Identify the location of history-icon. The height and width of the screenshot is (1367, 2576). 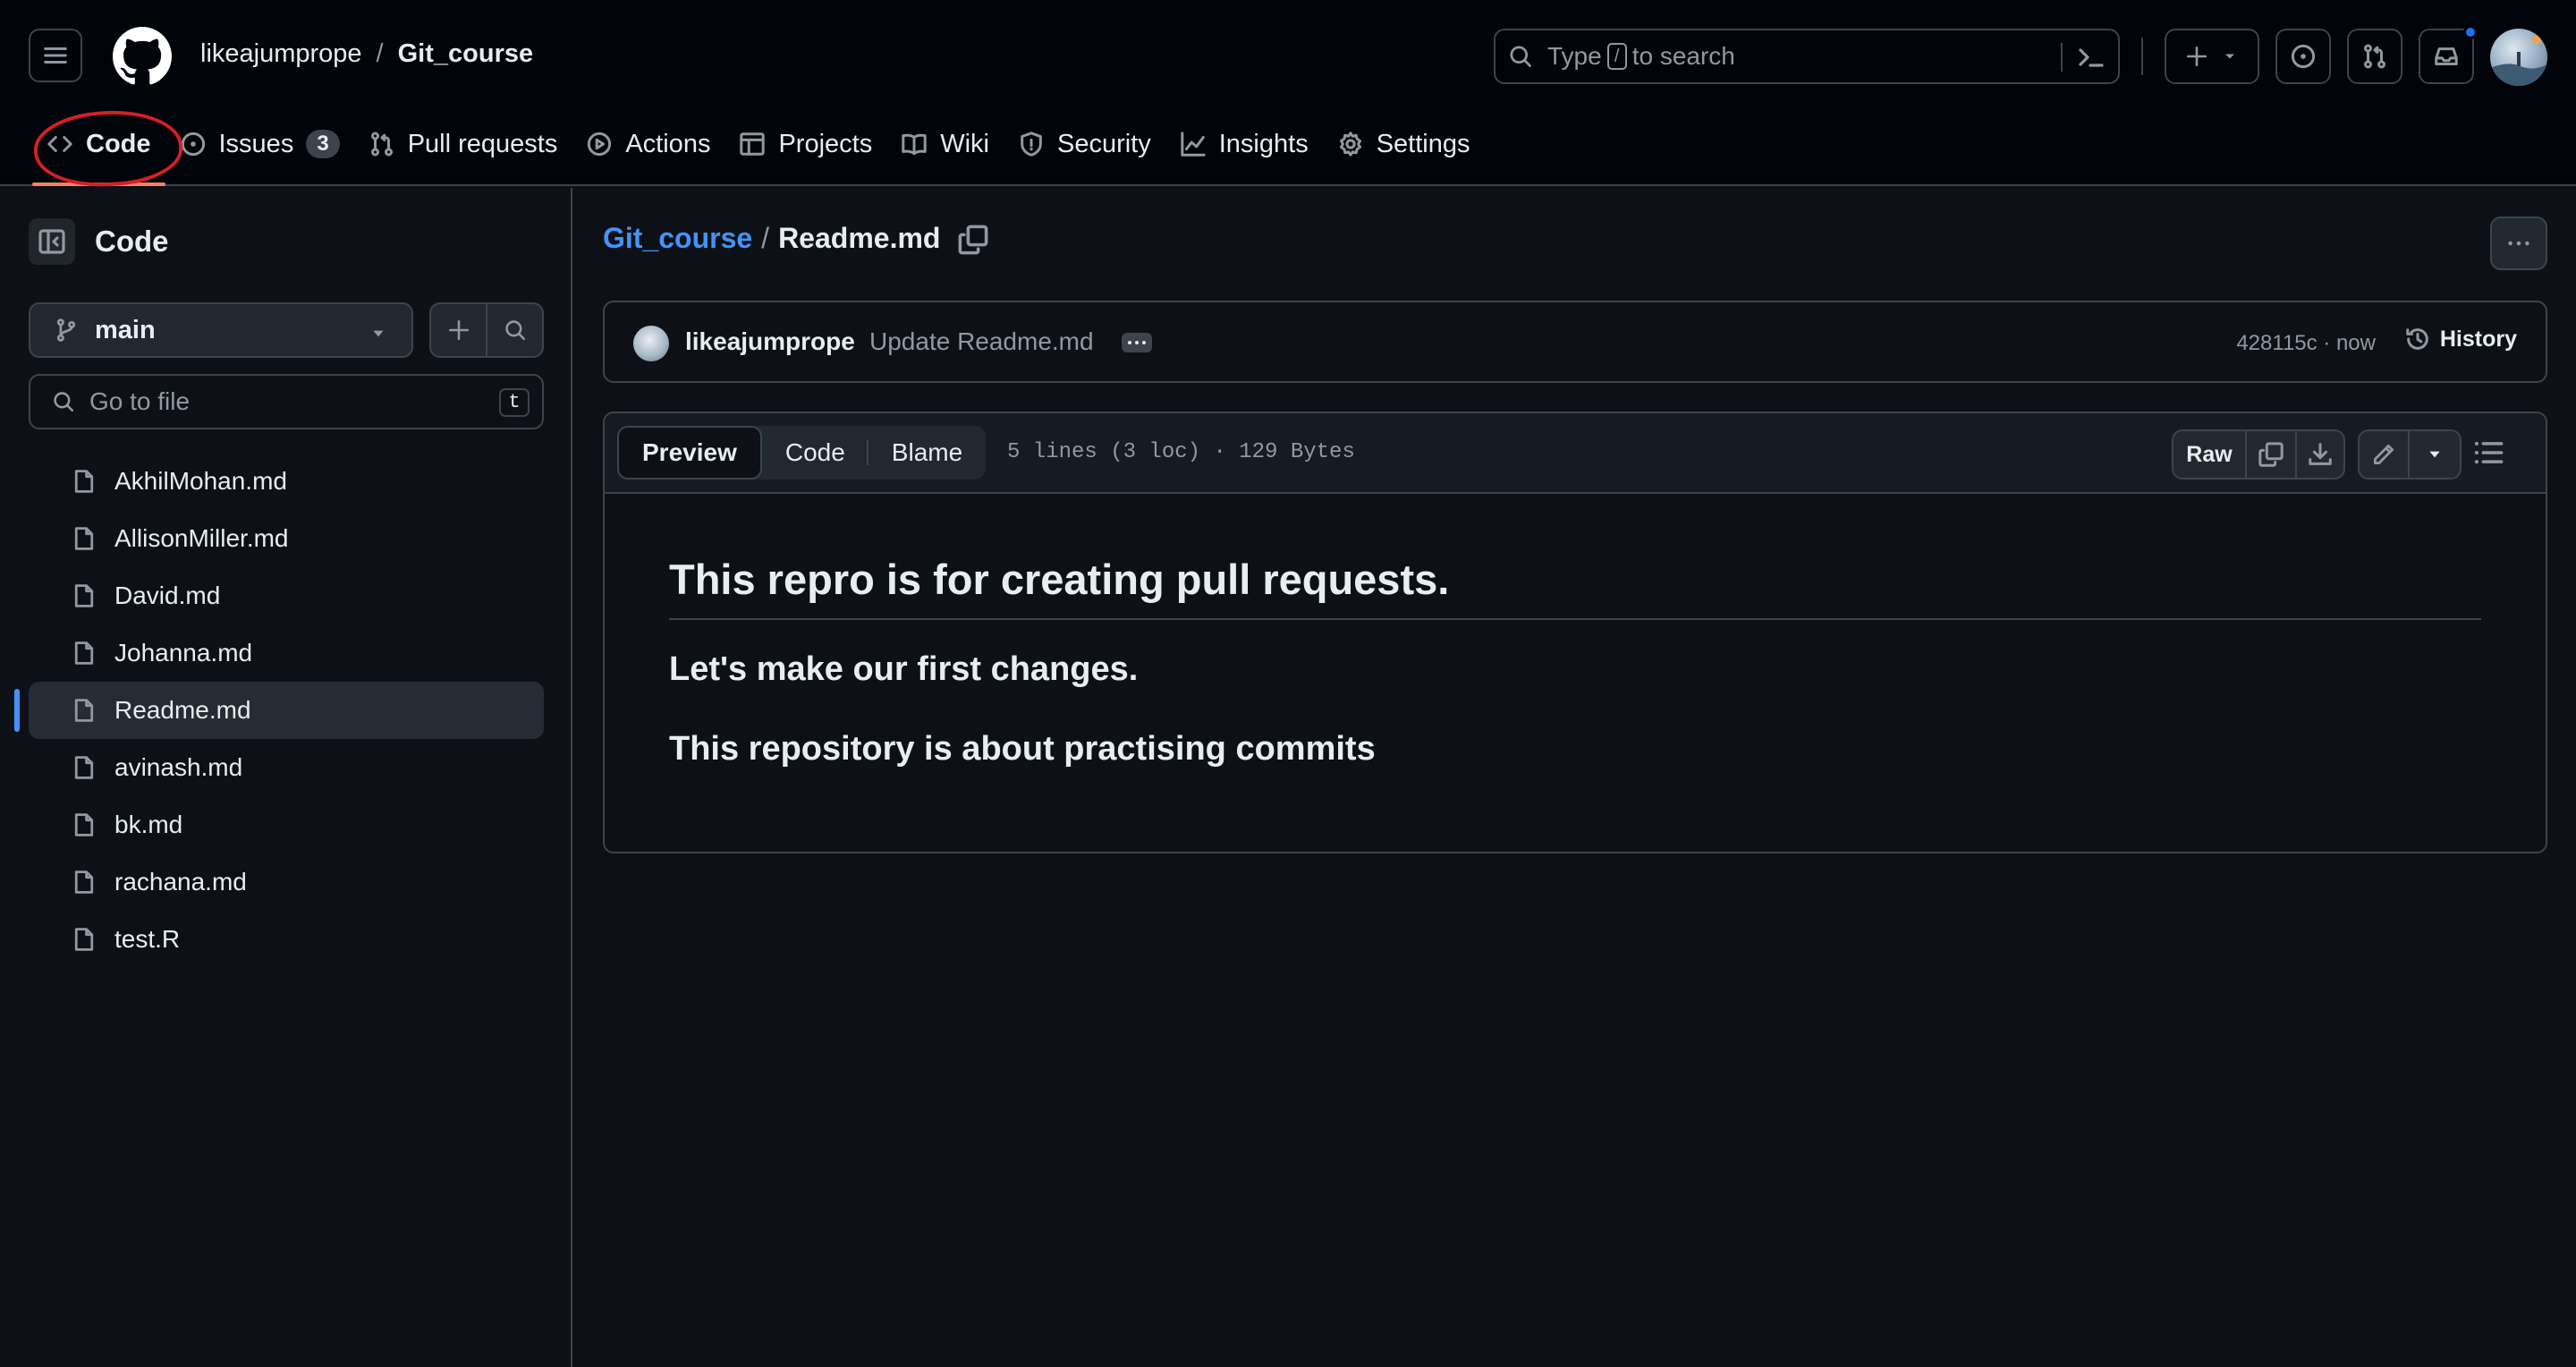
(2417, 339).